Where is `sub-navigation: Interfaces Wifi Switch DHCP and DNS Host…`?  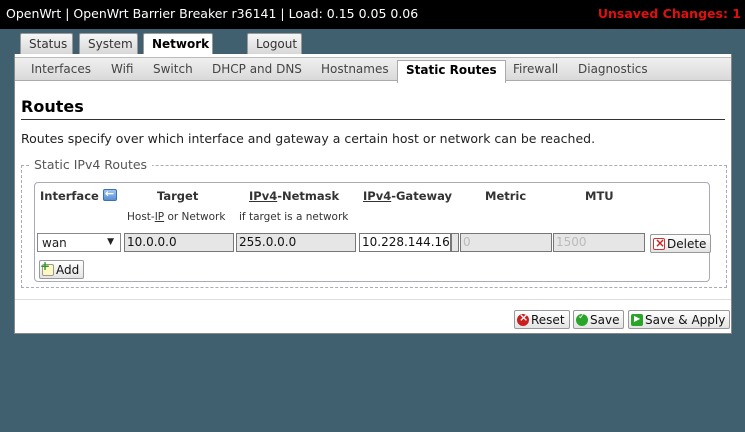 sub-navigation: Interfaces Wifi Switch DHCP and DNS Host… is located at coordinates (373, 70).